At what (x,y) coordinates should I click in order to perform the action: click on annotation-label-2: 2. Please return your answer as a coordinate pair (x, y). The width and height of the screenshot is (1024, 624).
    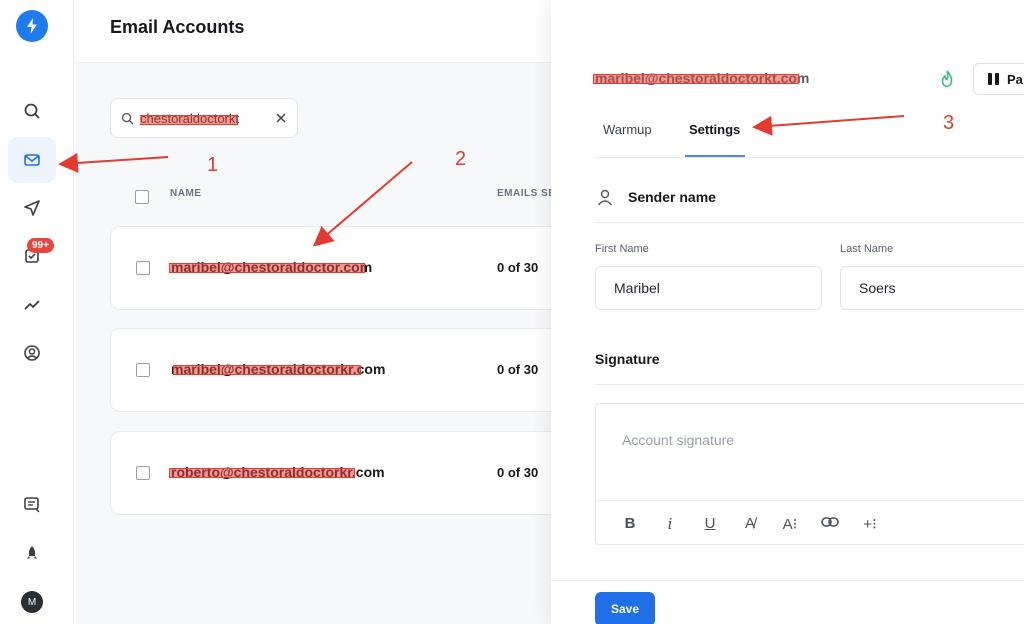
    Looking at the image, I should click on (461, 159).